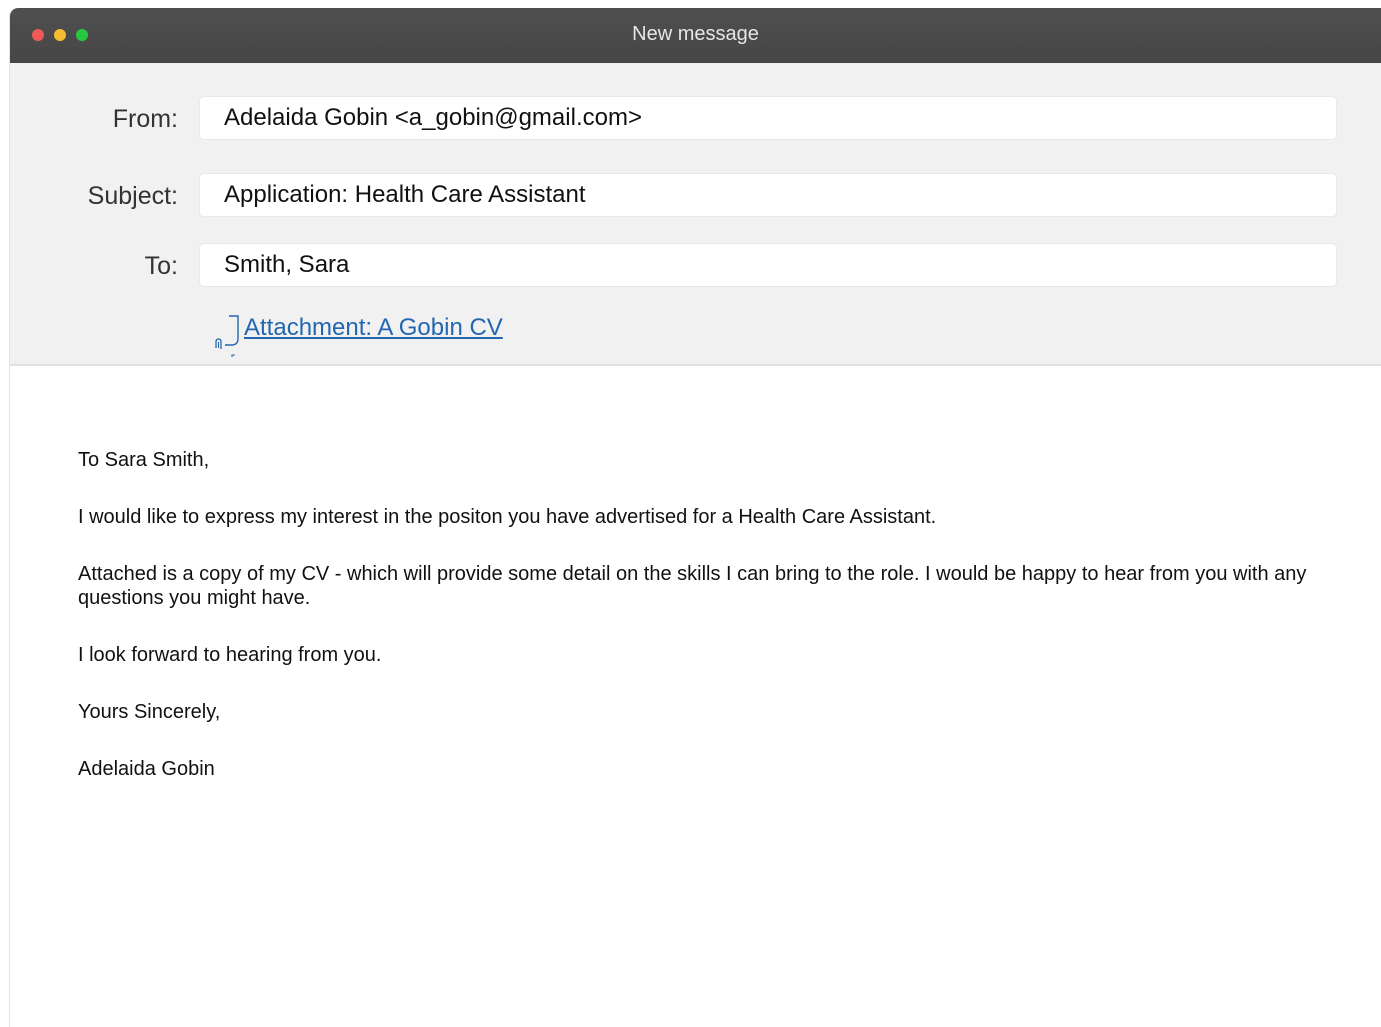 The height and width of the screenshot is (1027, 1381). I want to click on from-field: Adelaida Gobin <a_gobin@gmail.com>, so click(768, 118).